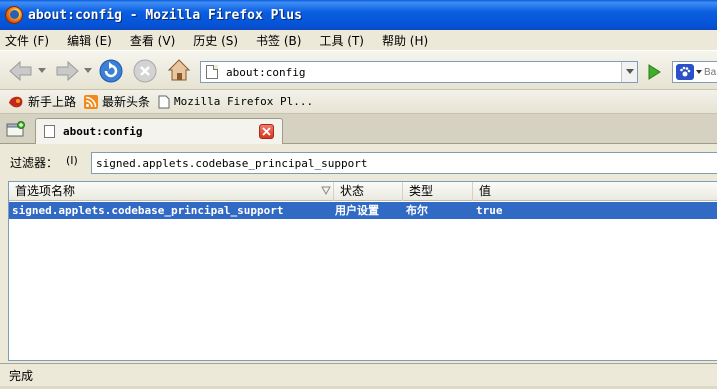 This screenshot has width=717, height=389. I want to click on cell-status: 用户设置, so click(357, 210).